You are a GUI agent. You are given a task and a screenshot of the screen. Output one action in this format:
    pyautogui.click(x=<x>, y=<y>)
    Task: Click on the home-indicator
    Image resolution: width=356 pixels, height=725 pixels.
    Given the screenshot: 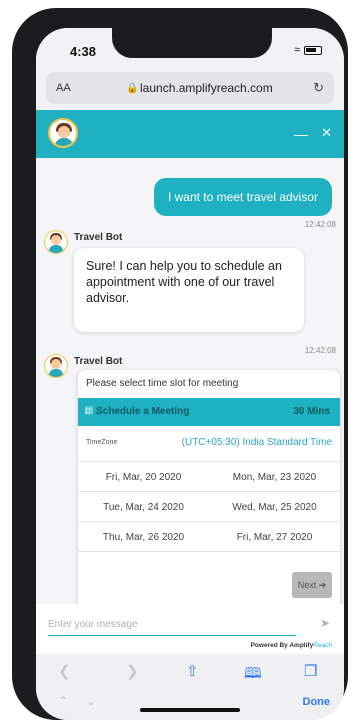 What is the action you would take?
    pyautogui.click(x=190, y=710)
    